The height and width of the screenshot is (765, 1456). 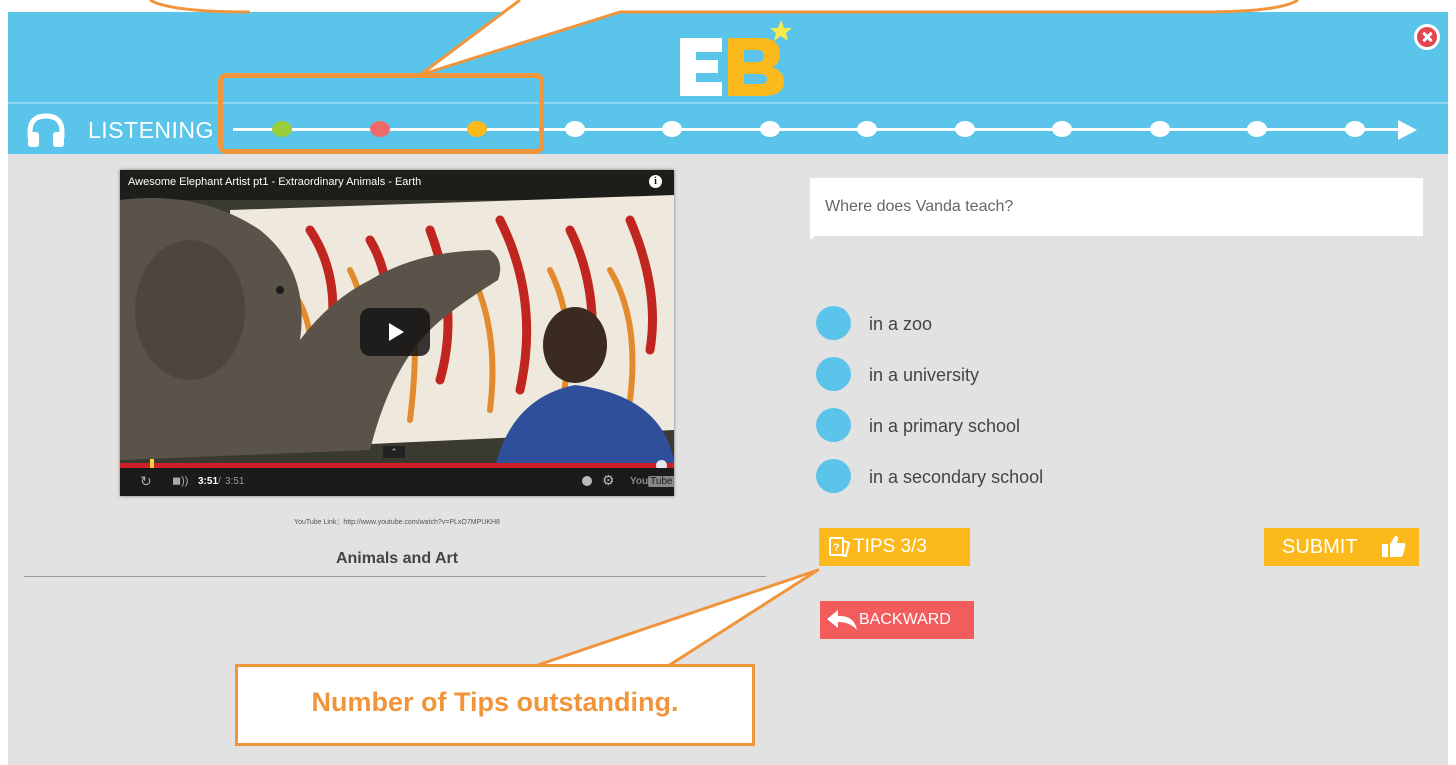 What do you see at coordinates (151, 130) in the screenshot?
I see `section-label: LISTENING` at bounding box center [151, 130].